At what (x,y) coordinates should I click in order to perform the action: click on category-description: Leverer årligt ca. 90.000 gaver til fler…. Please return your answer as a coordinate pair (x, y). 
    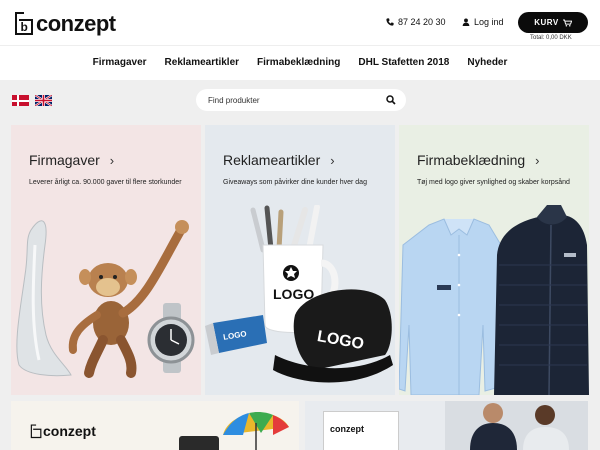
    Looking at the image, I should click on (105, 182).